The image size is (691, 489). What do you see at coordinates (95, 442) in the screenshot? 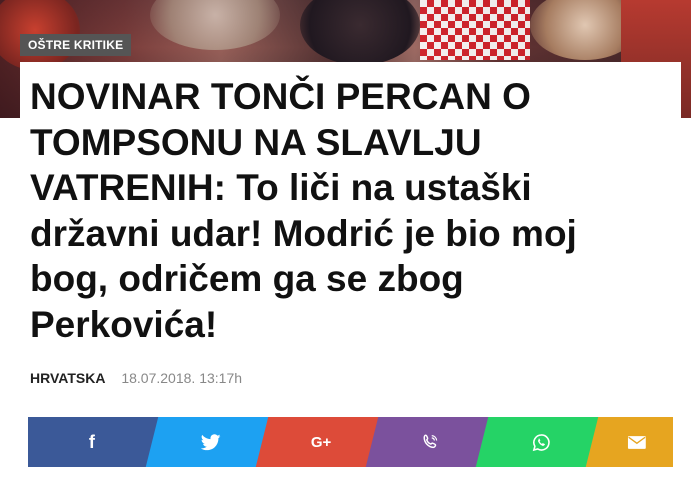
I see `facebook-share-button: f` at bounding box center [95, 442].